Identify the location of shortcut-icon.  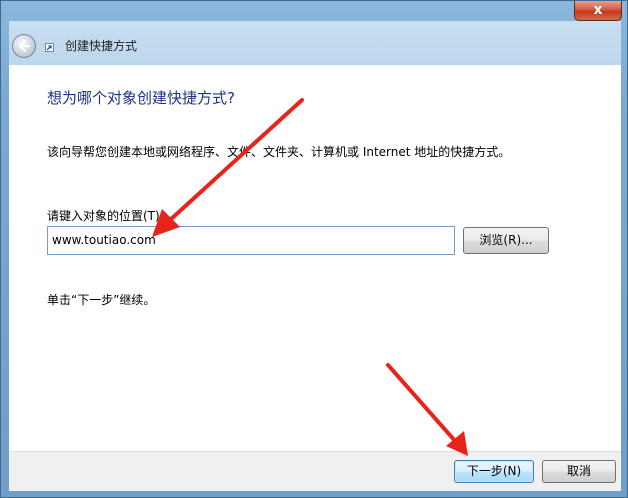
(49, 47).